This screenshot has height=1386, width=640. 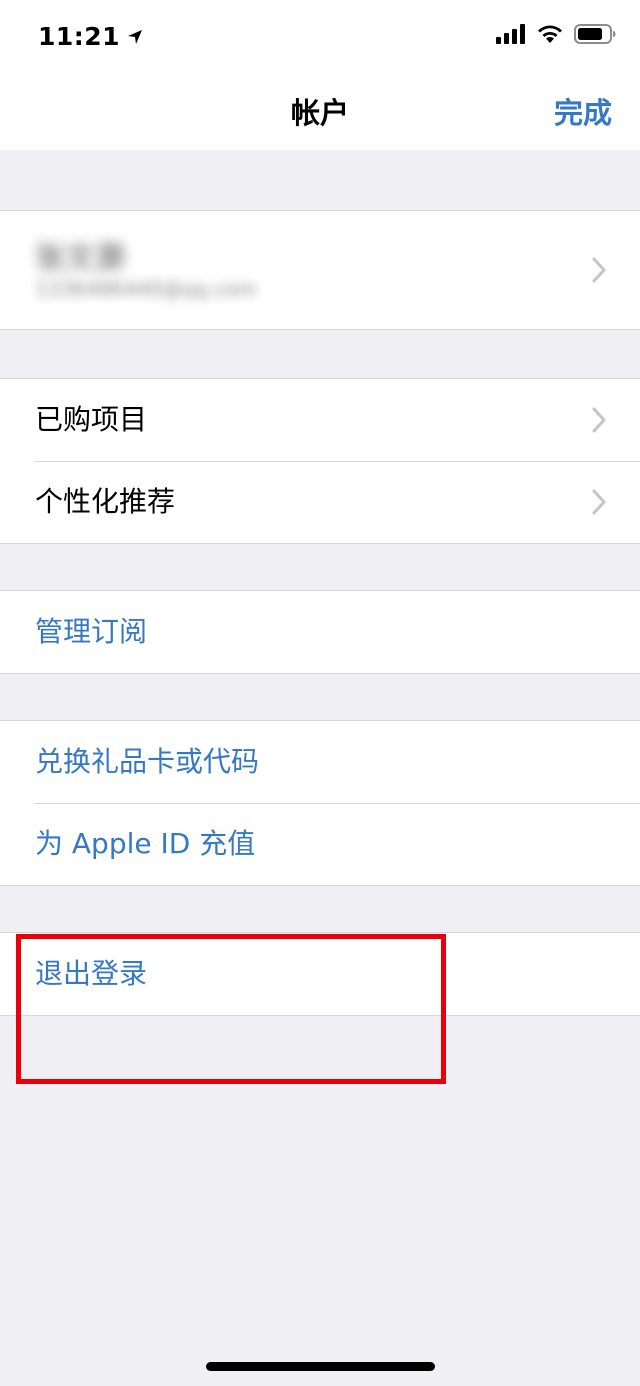 I want to click on cellular-signal-icon, so click(x=511, y=34).